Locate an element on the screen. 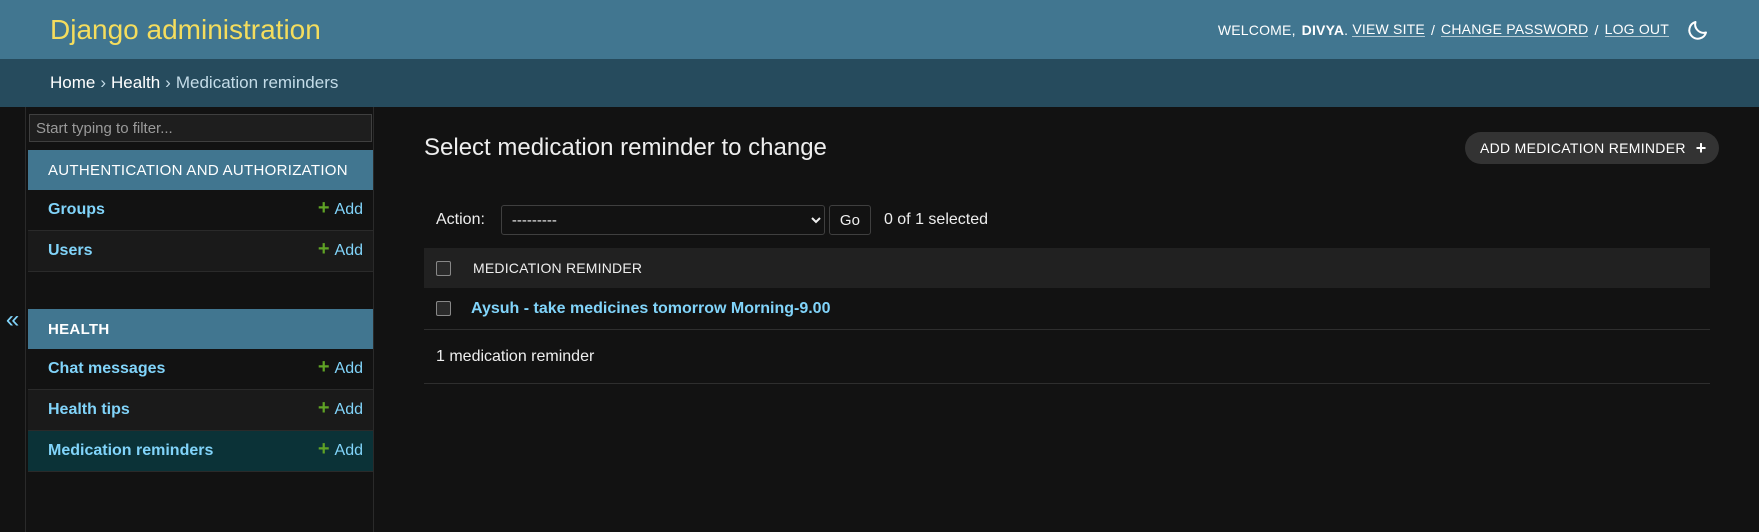 The image size is (1759, 532). theme-toggle-button is located at coordinates (1698, 30).